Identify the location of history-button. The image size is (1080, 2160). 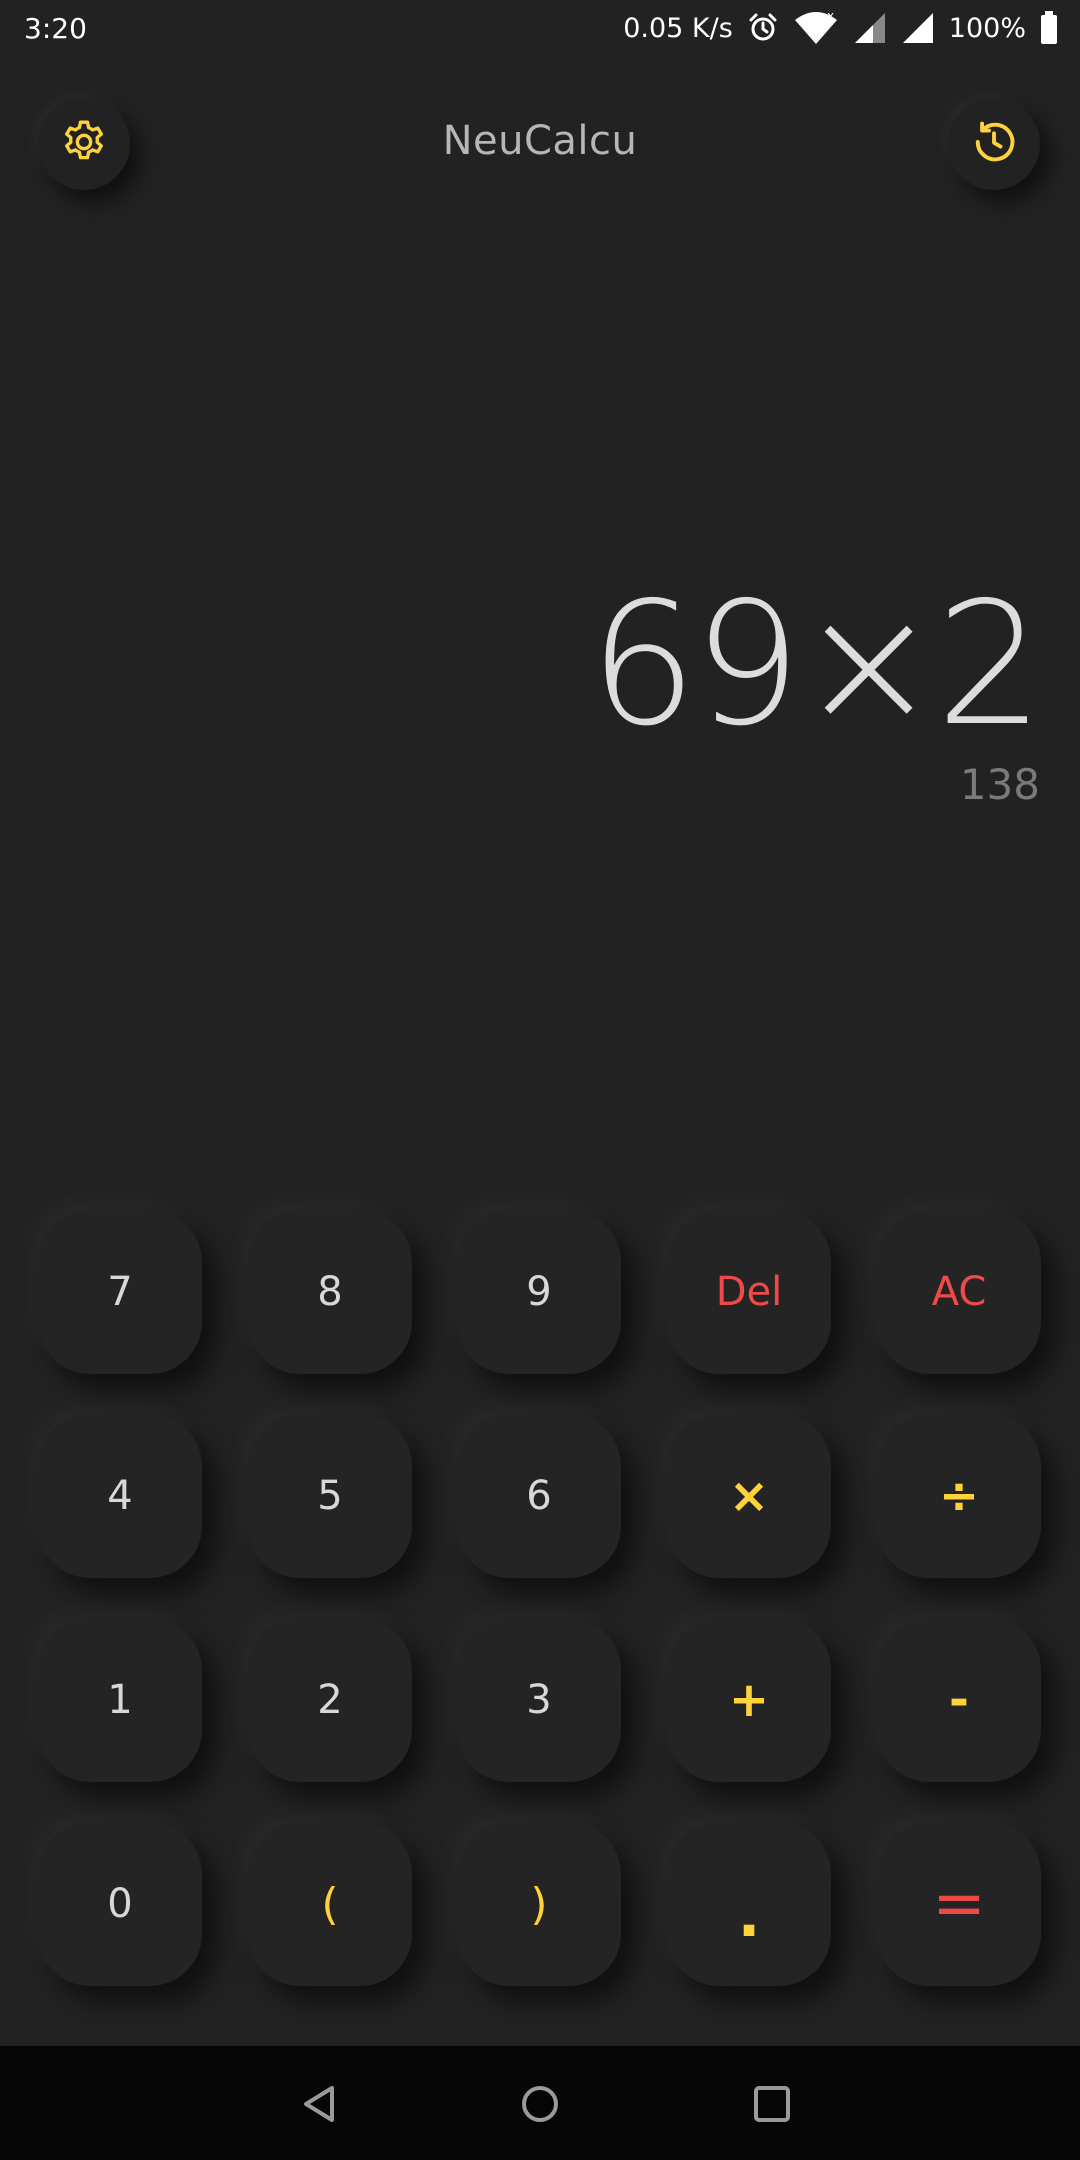
(994, 144).